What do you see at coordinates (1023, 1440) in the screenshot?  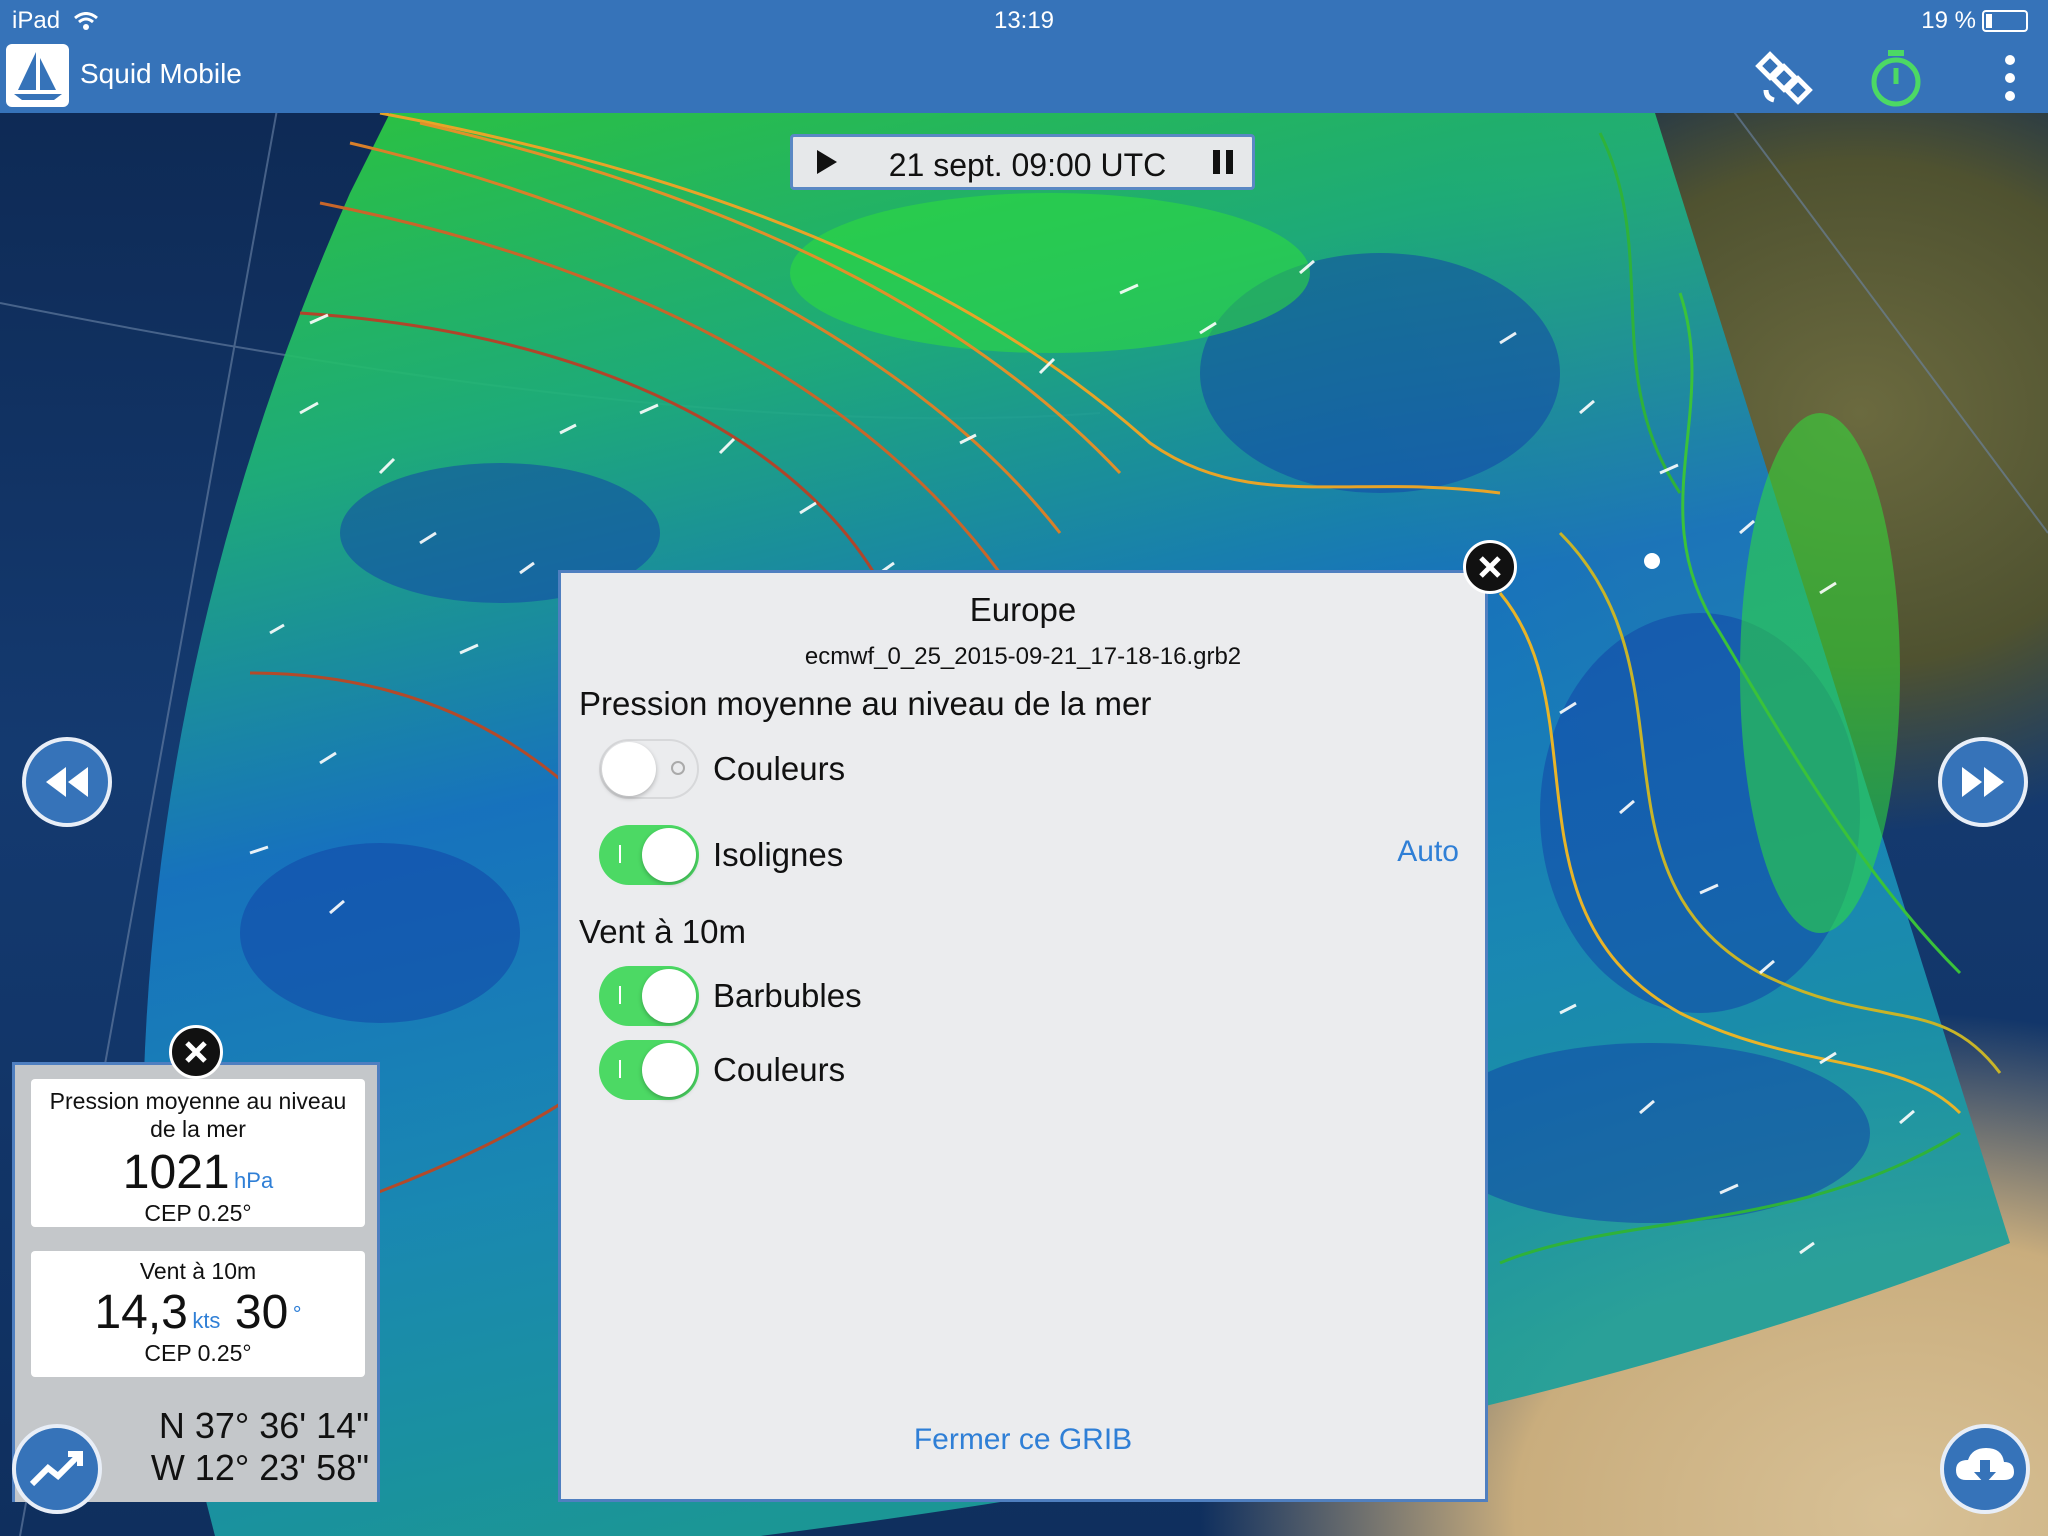 I see `close-grib-link: Fermer ce GRIB` at bounding box center [1023, 1440].